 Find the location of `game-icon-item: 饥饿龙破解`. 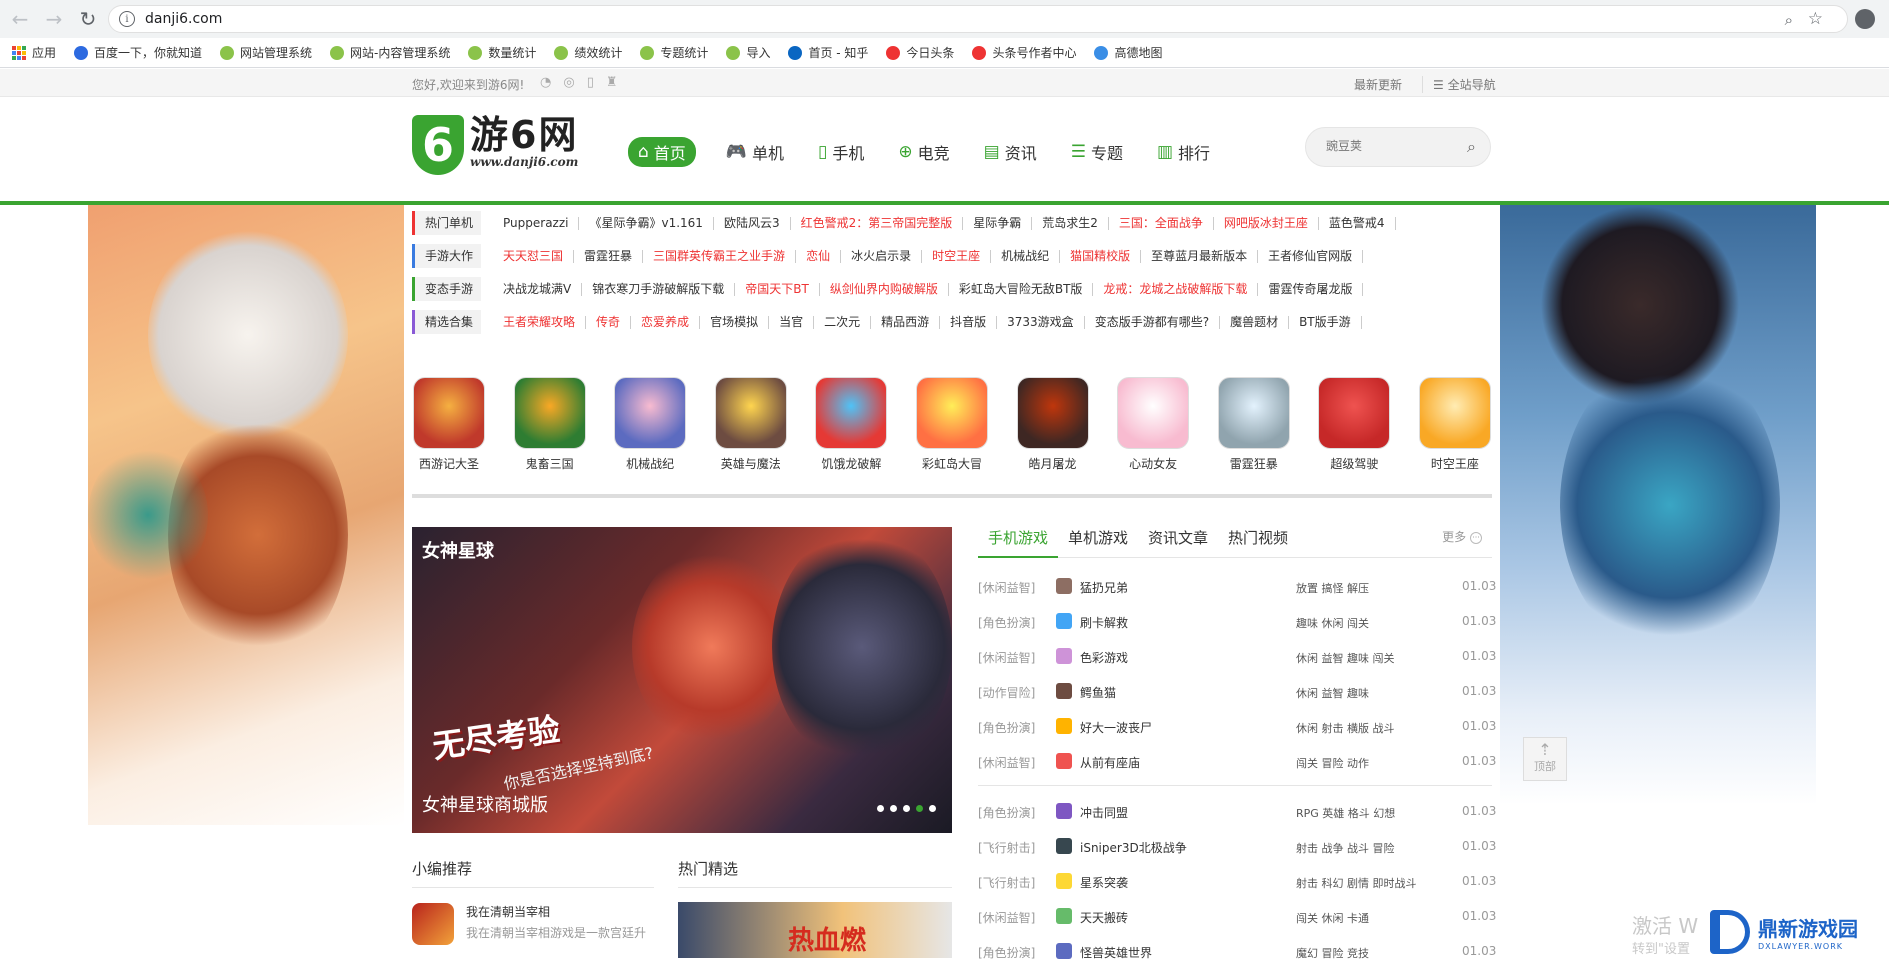

game-icon-item: 饥饿龙破解 is located at coordinates (851, 427).